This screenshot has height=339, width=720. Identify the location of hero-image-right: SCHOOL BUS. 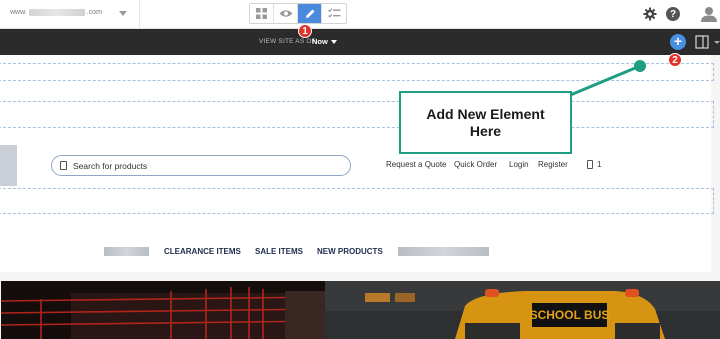
(522, 310).